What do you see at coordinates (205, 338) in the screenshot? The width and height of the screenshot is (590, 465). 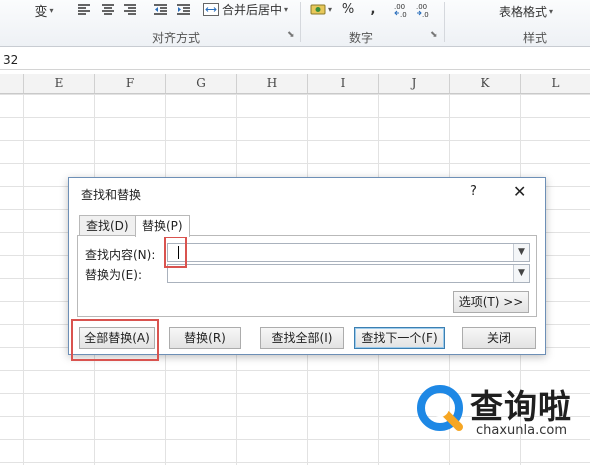 I see `replace-button: 替换(R)` at bounding box center [205, 338].